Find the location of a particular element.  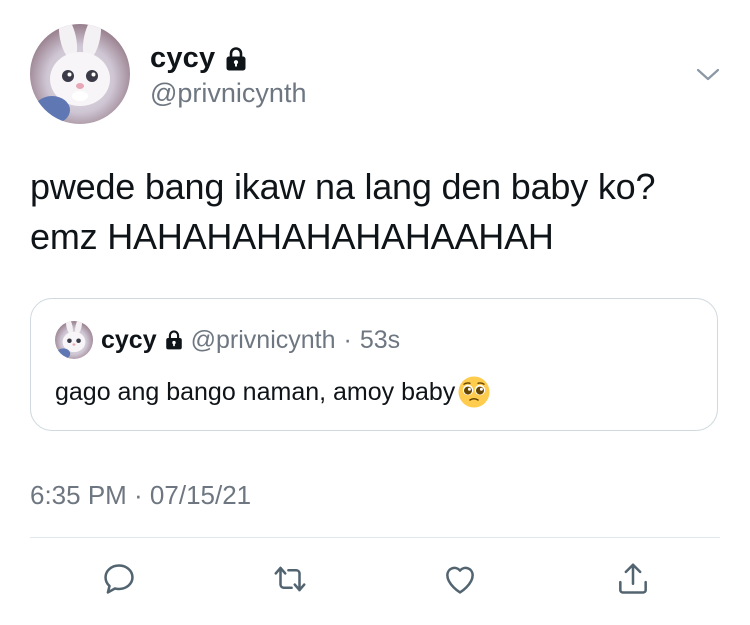

pleading-face-icon is located at coordinates (474, 392).